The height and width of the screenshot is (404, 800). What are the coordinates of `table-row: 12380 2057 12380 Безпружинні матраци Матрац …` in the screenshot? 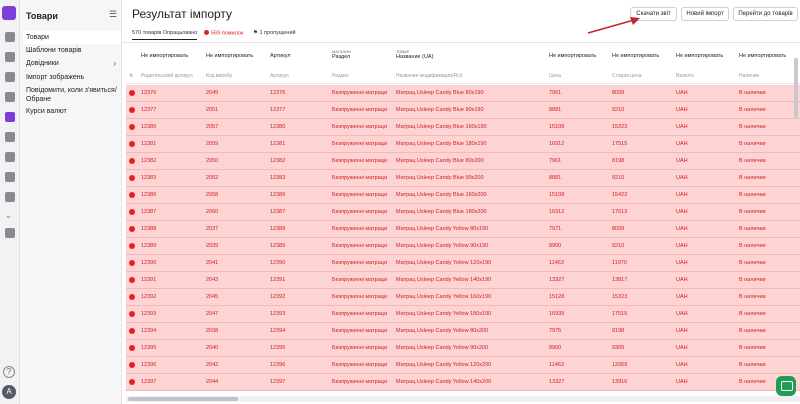 It's located at (463, 127).